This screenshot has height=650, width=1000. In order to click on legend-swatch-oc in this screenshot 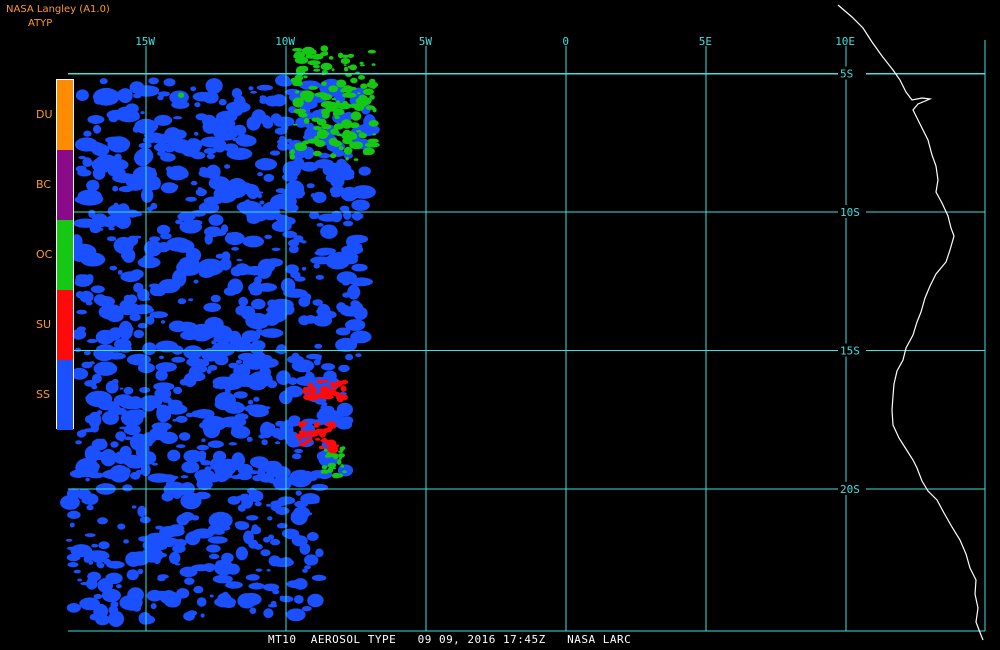, I will do `click(65, 255)`.